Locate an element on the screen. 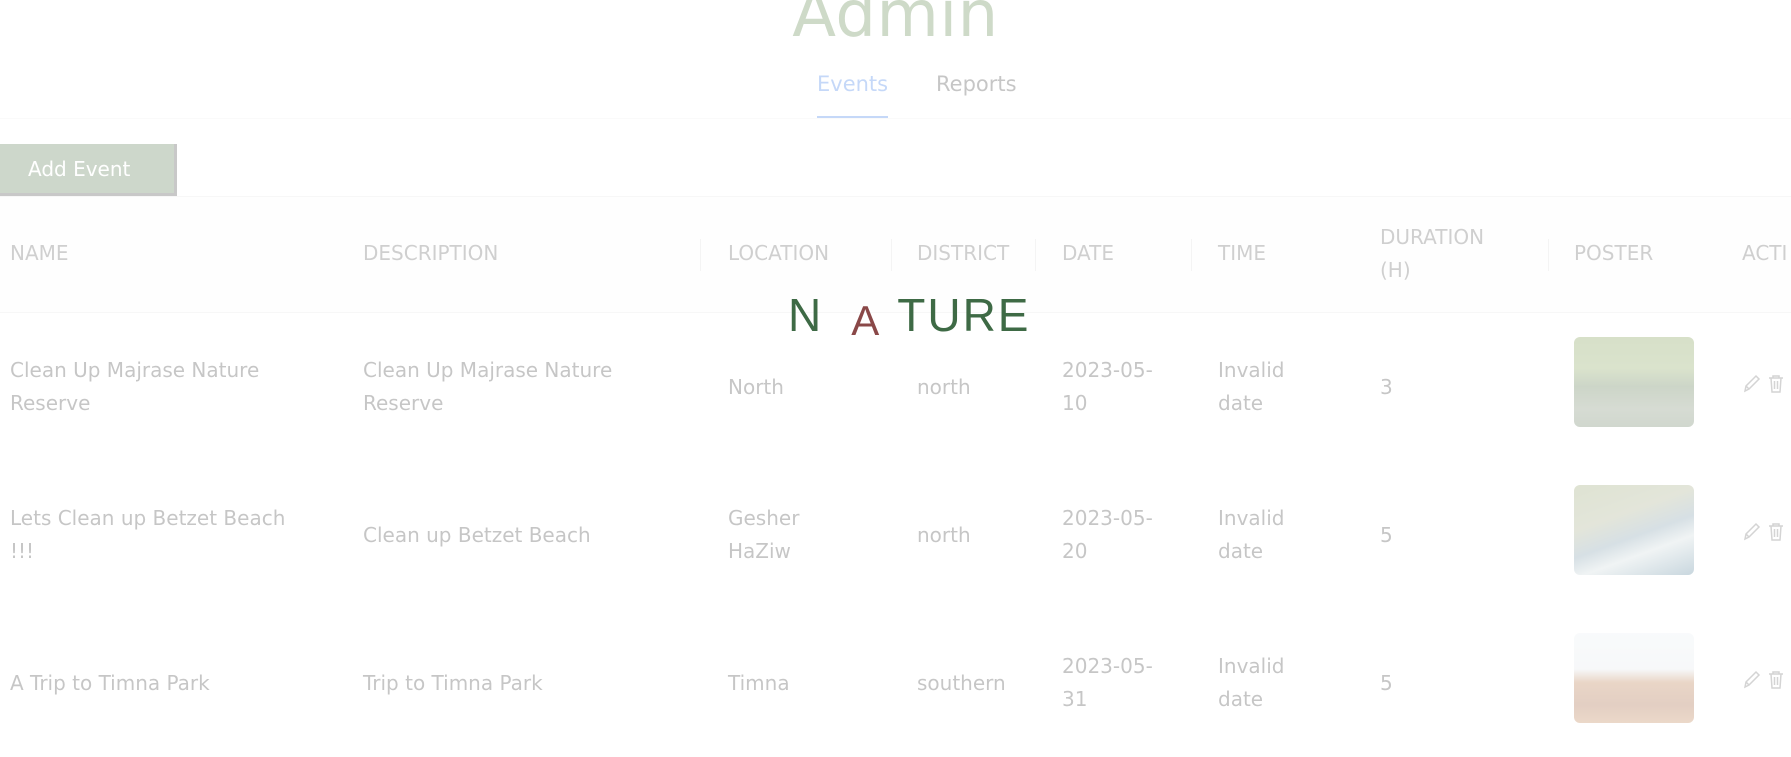 This screenshot has height=757, width=1791. nature-logo: N A TURE is located at coordinates (909, 318).